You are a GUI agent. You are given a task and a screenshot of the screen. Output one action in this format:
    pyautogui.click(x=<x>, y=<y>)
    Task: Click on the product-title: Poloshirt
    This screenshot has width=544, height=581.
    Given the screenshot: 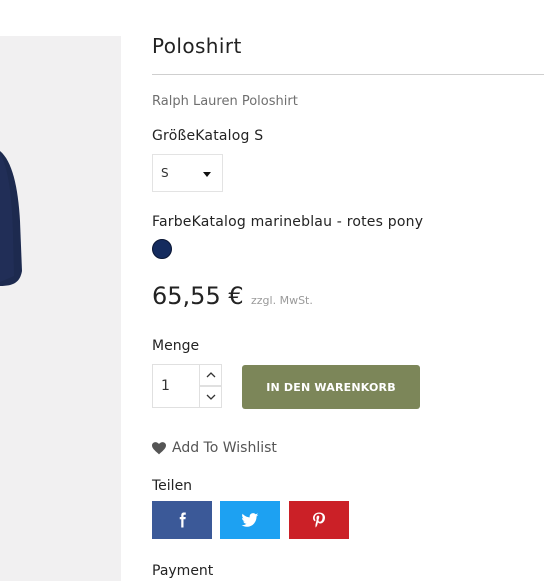 What is the action you would take?
    pyautogui.click(x=197, y=46)
    